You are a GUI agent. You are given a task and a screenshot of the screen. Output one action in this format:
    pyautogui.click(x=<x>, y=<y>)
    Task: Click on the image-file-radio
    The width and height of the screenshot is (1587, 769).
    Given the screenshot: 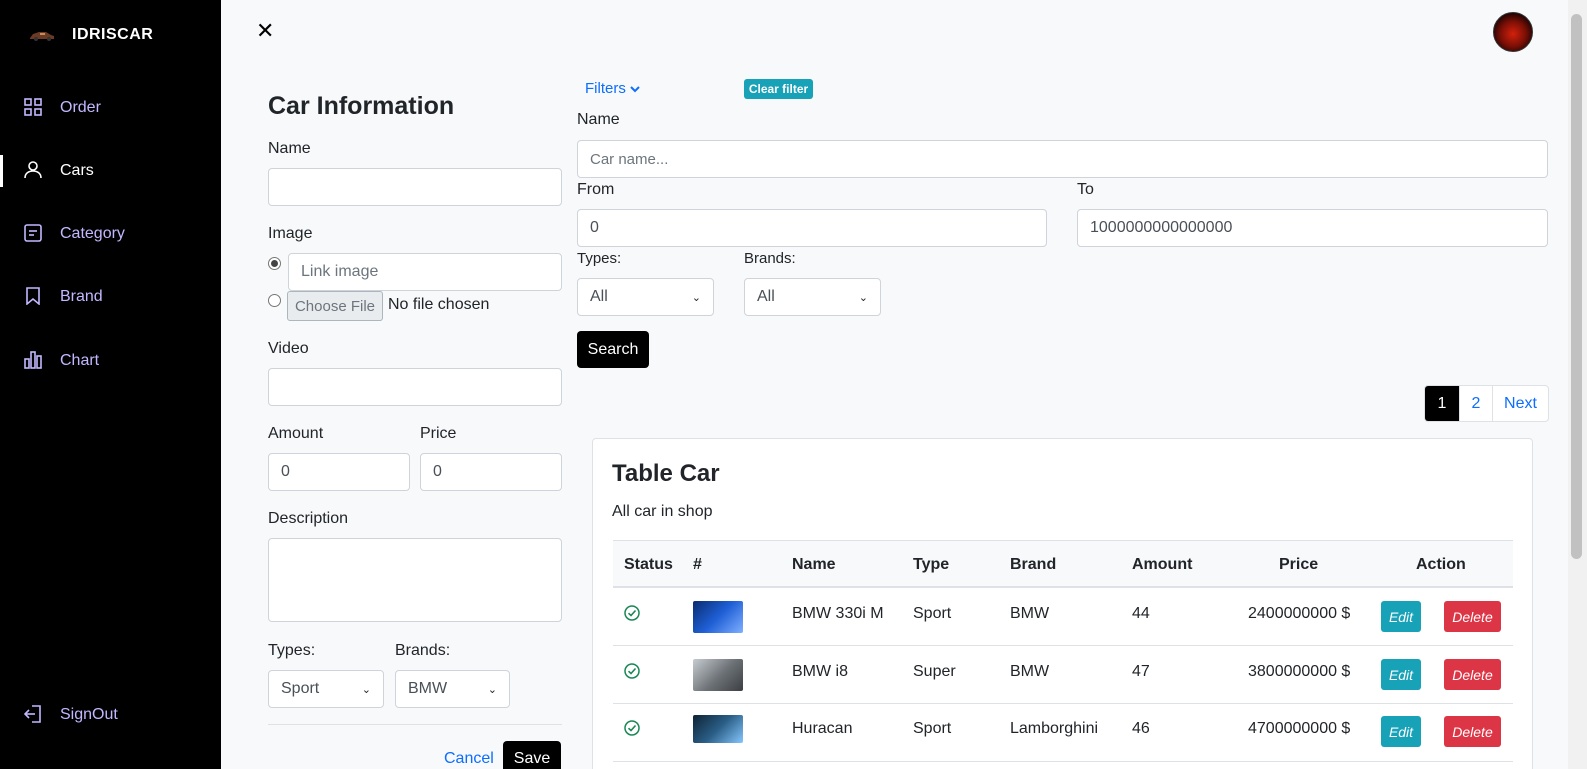 What is the action you would take?
    pyautogui.click(x=274, y=300)
    